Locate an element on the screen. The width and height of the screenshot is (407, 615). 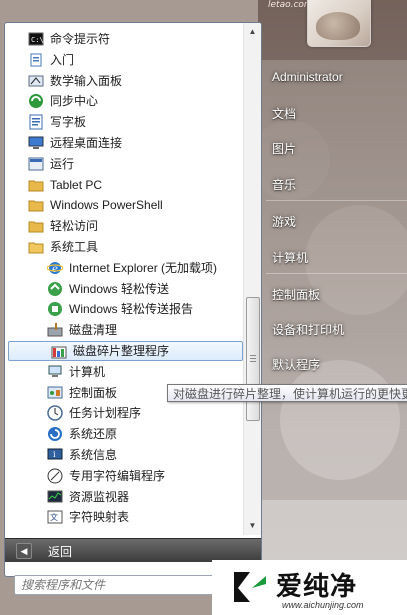
program-item: 同步中心 is located at coordinates (124, 101).